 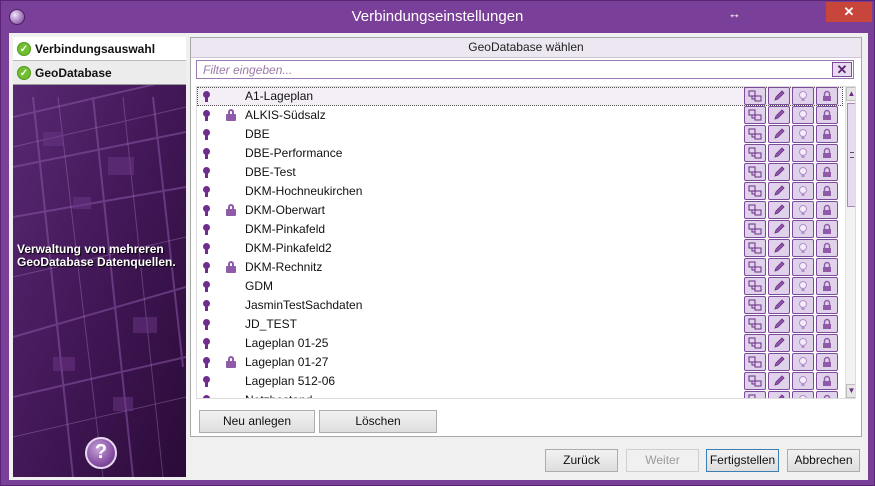 What do you see at coordinates (520, 381) in the screenshot?
I see `list-item: Lageplan 512-06` at bounding box center [520, 381].